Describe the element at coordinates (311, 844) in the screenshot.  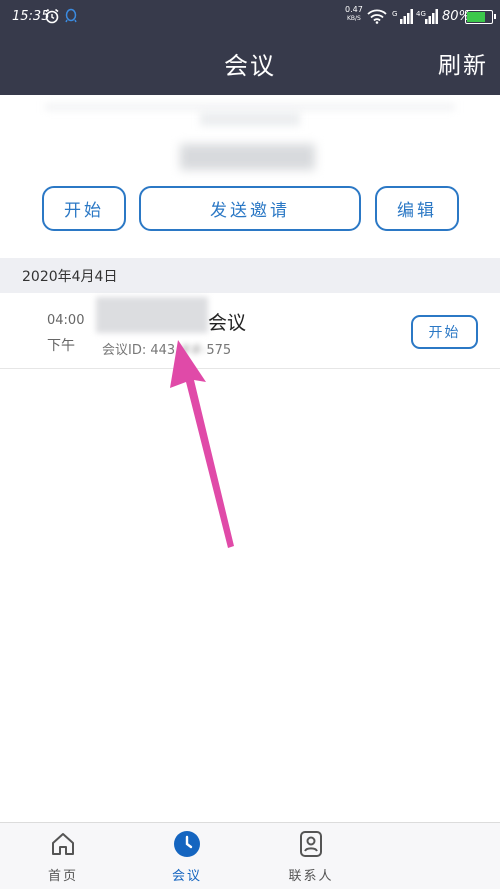
I see `contact-icon` at that location.